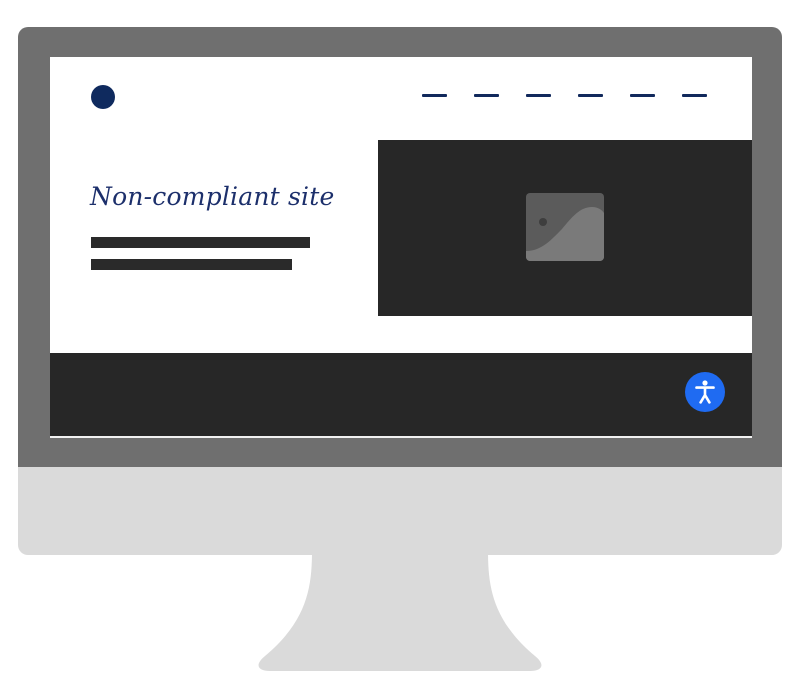 The height and width of the screenshot is (700, 800). I want to click on monitor-chin, so click(400, 511).